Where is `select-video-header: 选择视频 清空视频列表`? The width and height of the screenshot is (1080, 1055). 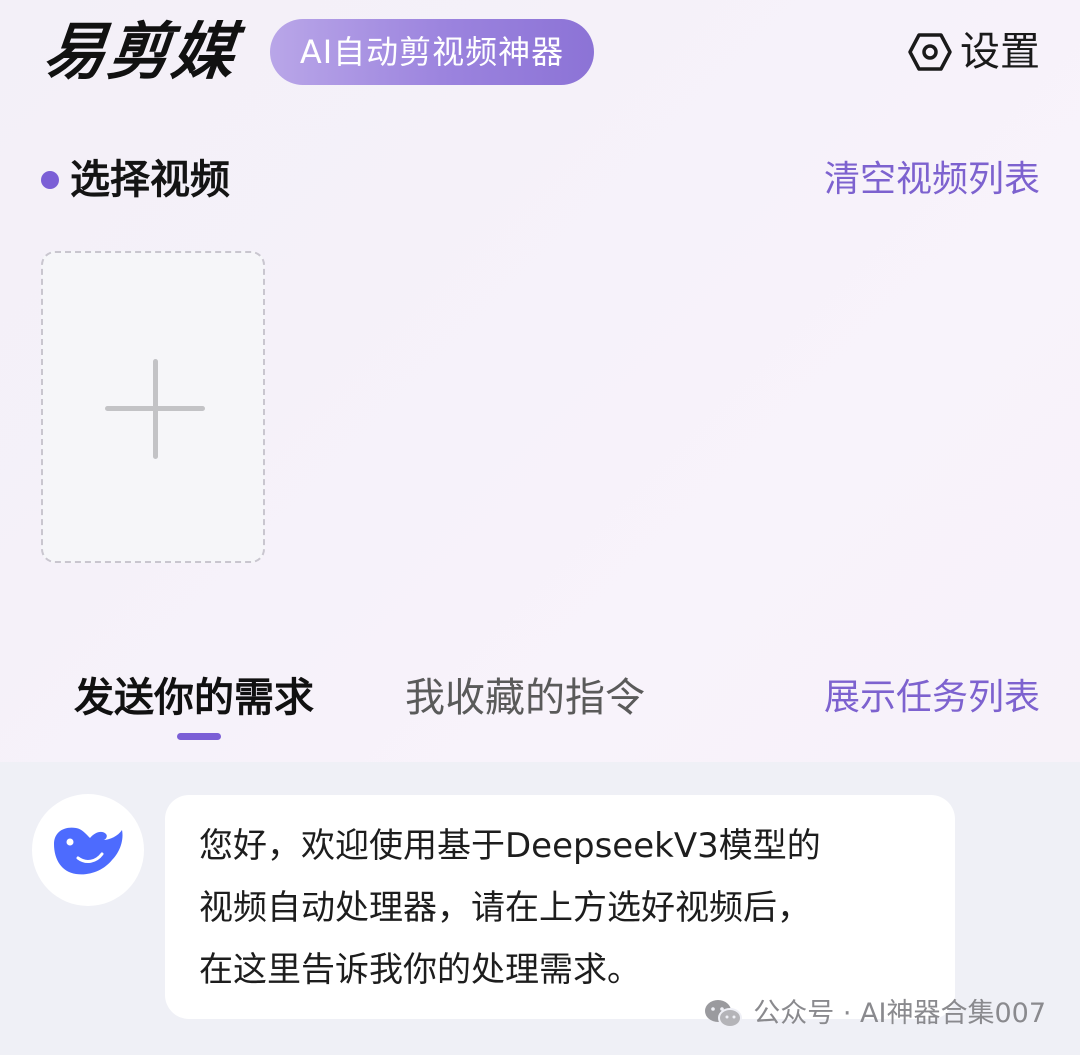
select-video-header: 选择视频 清空视频列表 is located at coordinates (540, 180).